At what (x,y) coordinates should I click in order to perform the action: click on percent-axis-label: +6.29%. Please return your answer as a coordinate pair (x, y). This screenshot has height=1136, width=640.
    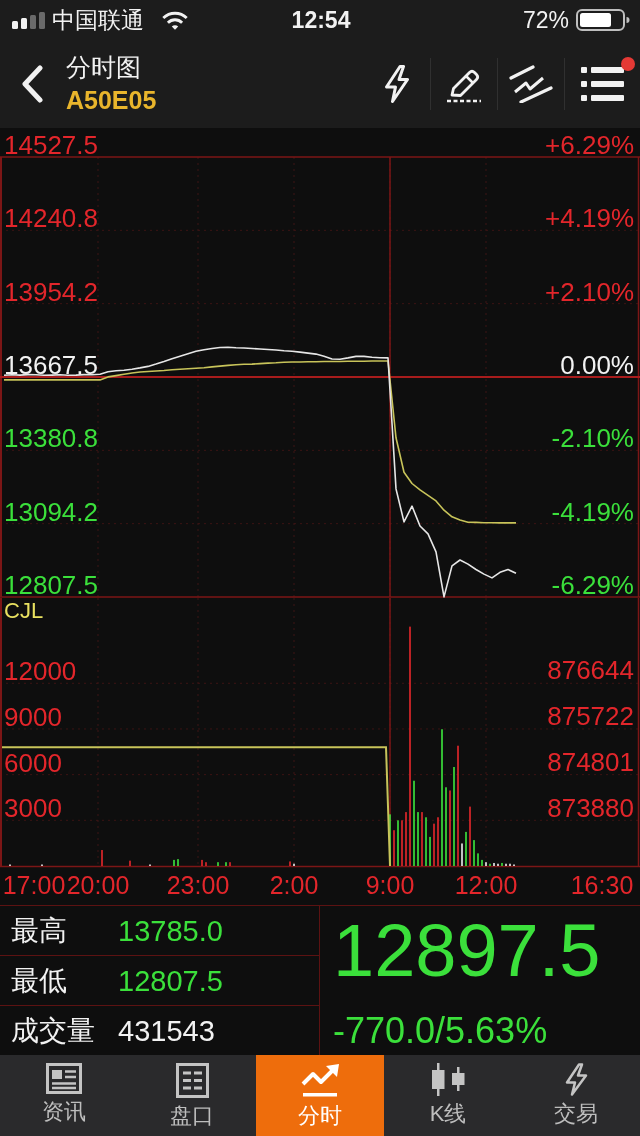
    Looking at the image, I should click on (589, 145).